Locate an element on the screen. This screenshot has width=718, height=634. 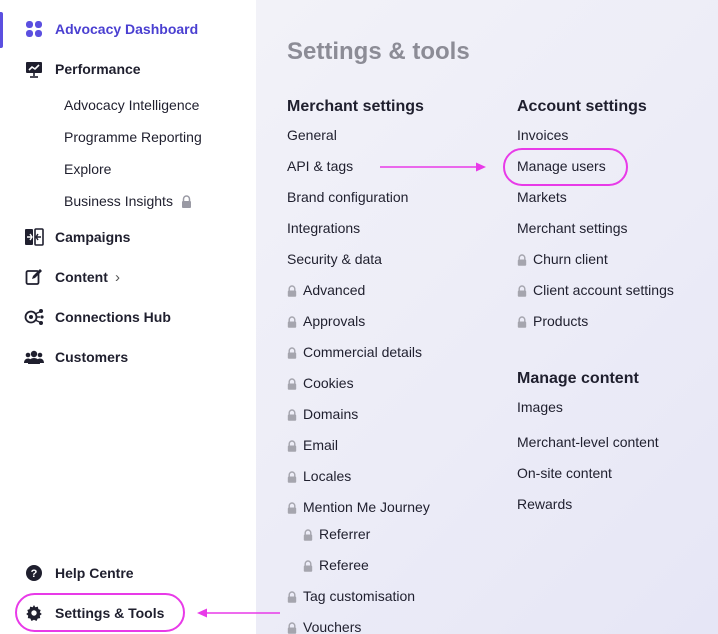
link-label: Approvals is located at coordinates (334, 321).